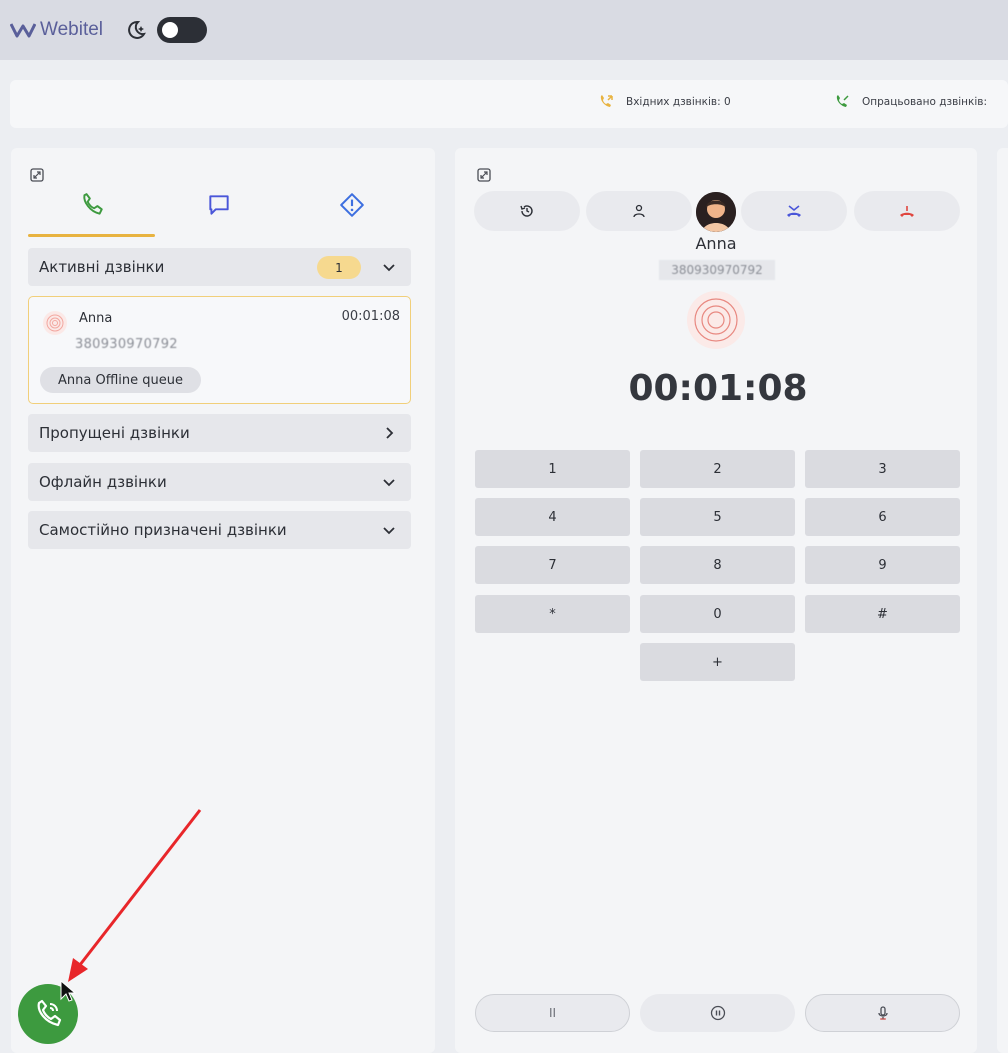 The height and width of the screenshot is (1053, 1008). I want to click on pause-button, so click(717, 1013).